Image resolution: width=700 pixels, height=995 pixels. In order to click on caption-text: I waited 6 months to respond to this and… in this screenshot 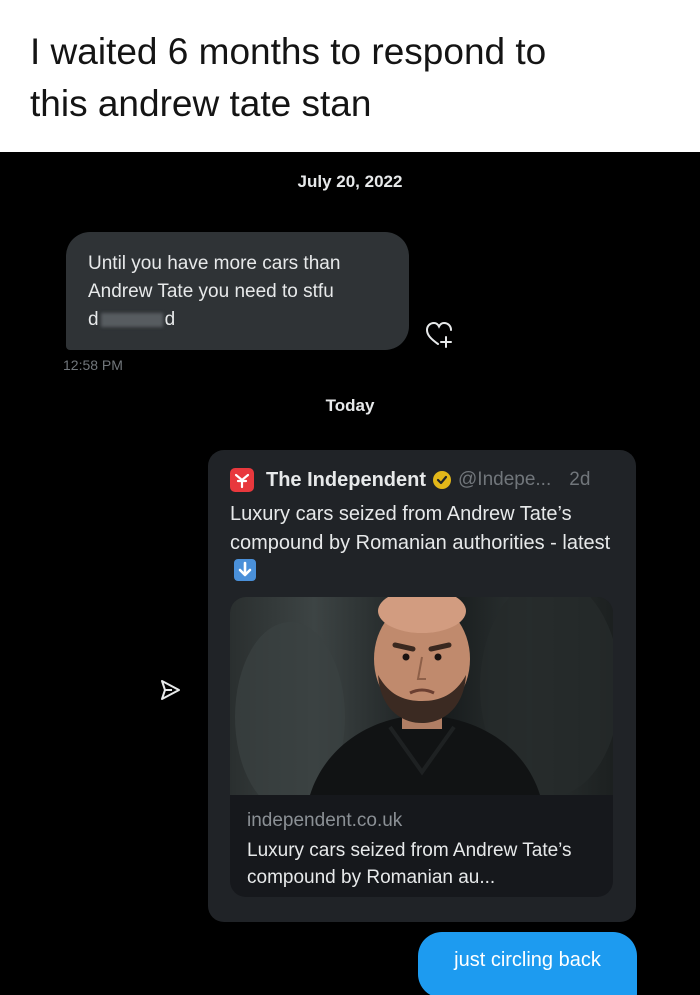, I will do `click(350, 78)`.